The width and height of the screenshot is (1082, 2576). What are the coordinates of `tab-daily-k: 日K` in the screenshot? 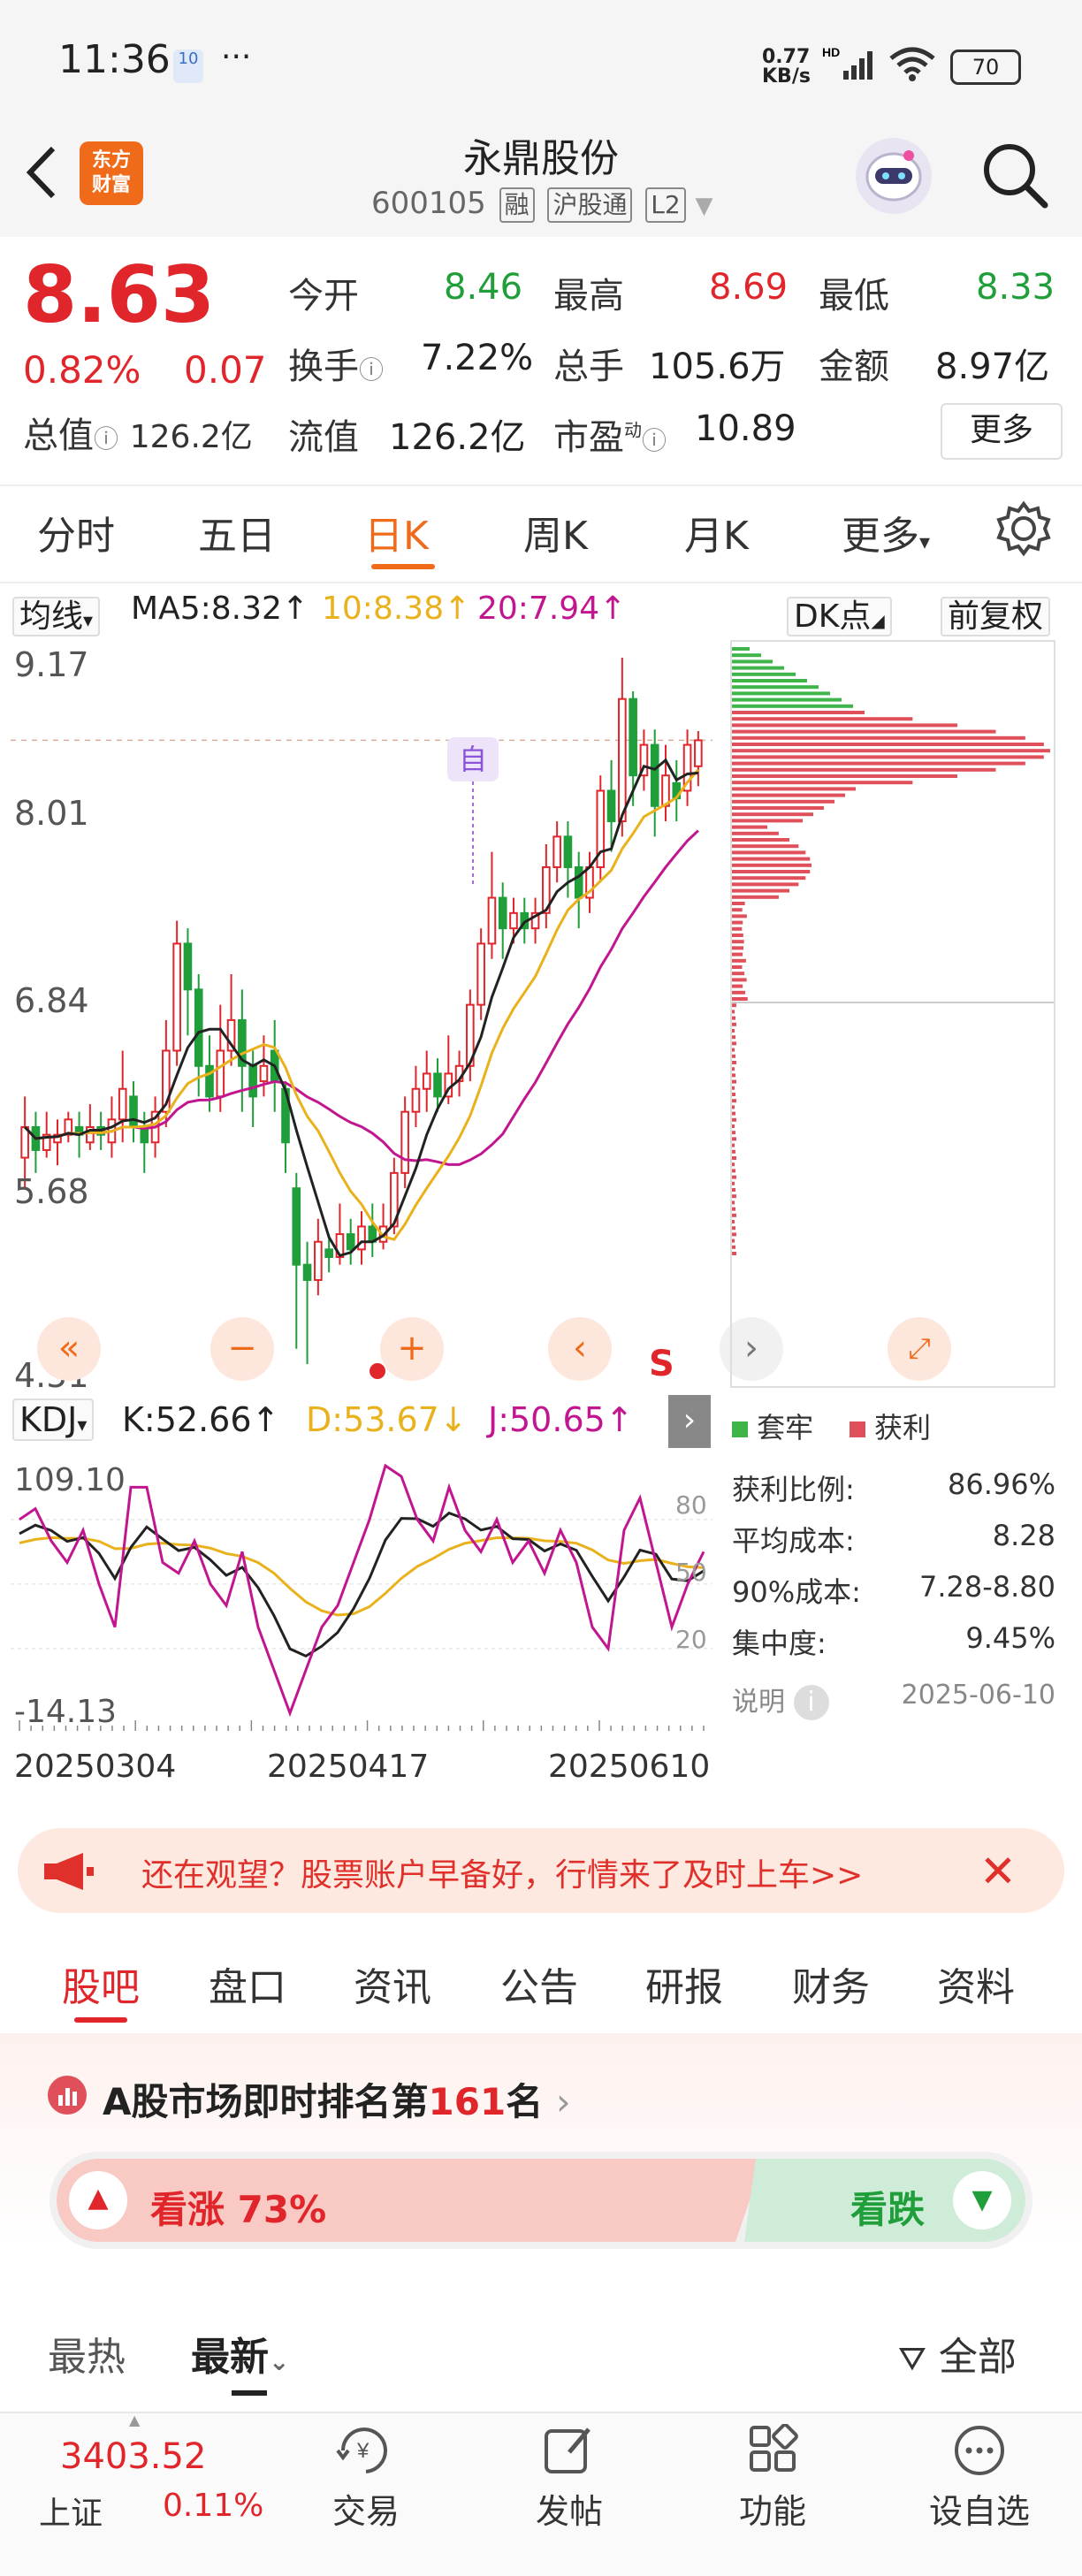 It's located at (397, 532).